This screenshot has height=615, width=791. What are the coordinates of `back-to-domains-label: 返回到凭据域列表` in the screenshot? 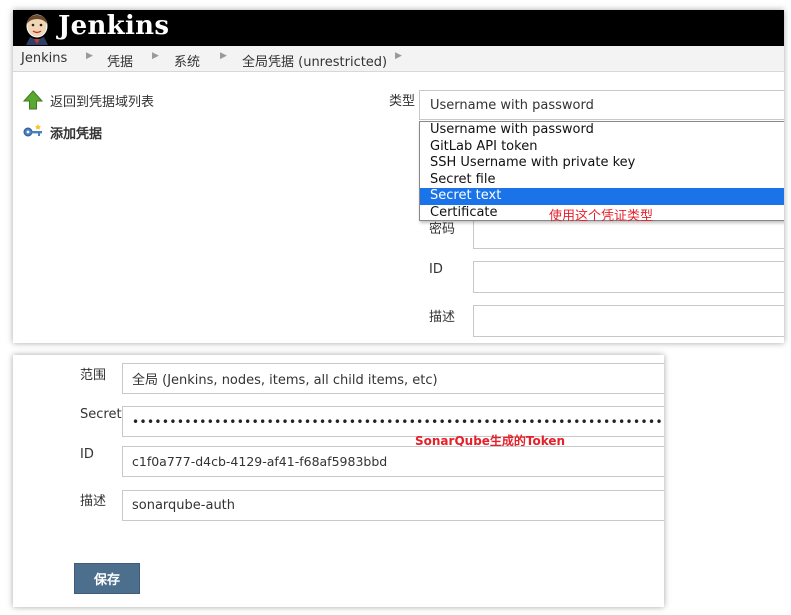 It's located at (102, 102).